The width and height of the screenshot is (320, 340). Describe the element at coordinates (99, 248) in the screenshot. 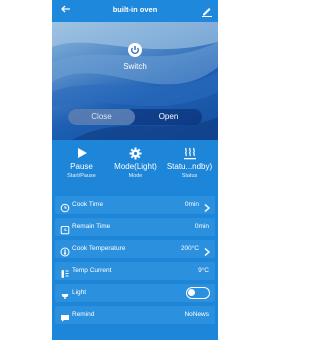

I see `cook-temperature-label: Cook Temperature` at that location.